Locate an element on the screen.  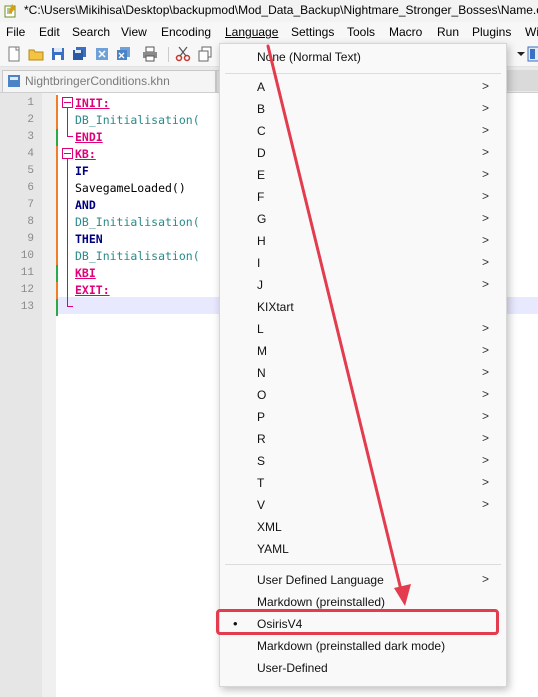
notepad-app-icon is located at coordinates (10, 11).